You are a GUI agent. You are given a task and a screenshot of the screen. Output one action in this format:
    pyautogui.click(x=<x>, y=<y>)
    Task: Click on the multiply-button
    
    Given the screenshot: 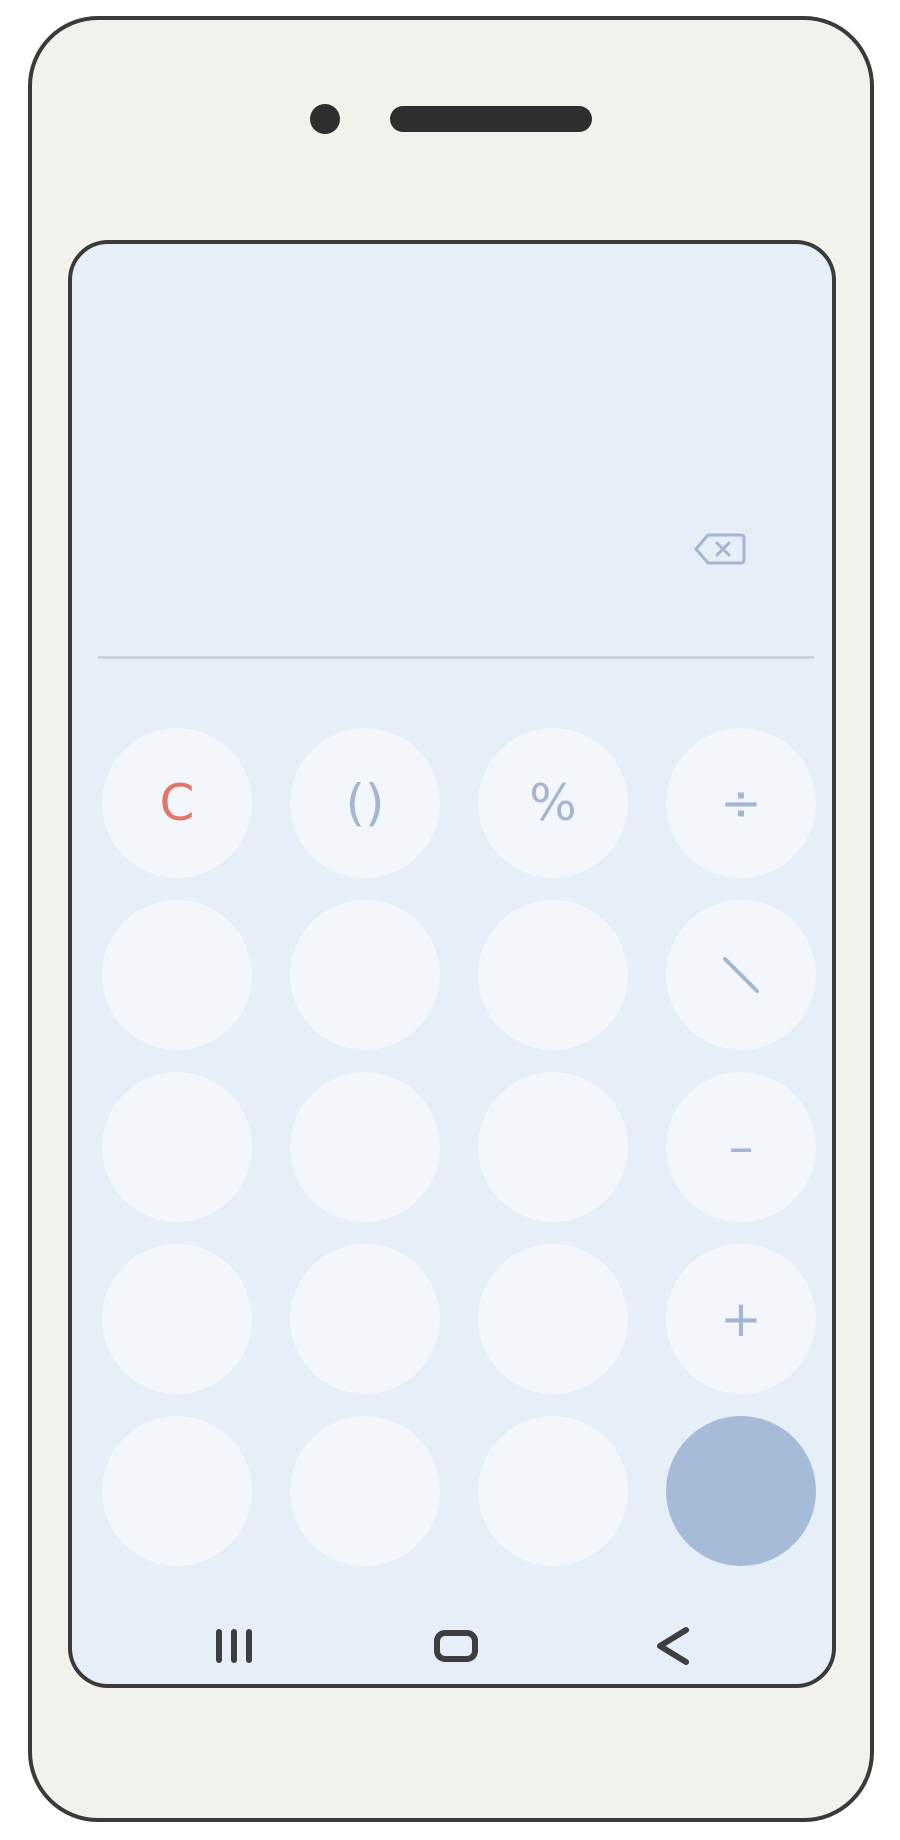 What is the action you would take?
    pyautogui.click(x=741, y=975)
    